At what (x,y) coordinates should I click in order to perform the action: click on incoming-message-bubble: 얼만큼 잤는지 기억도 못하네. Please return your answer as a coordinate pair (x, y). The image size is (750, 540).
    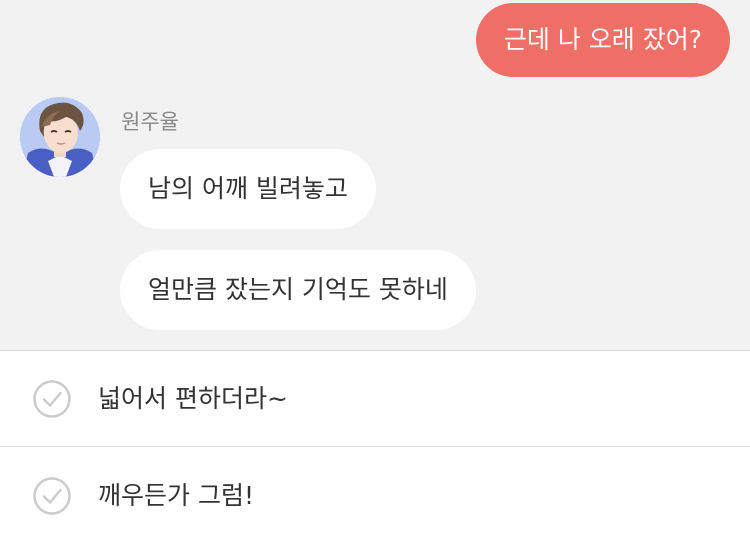
    Looking at the image, I should click on (298, 290).